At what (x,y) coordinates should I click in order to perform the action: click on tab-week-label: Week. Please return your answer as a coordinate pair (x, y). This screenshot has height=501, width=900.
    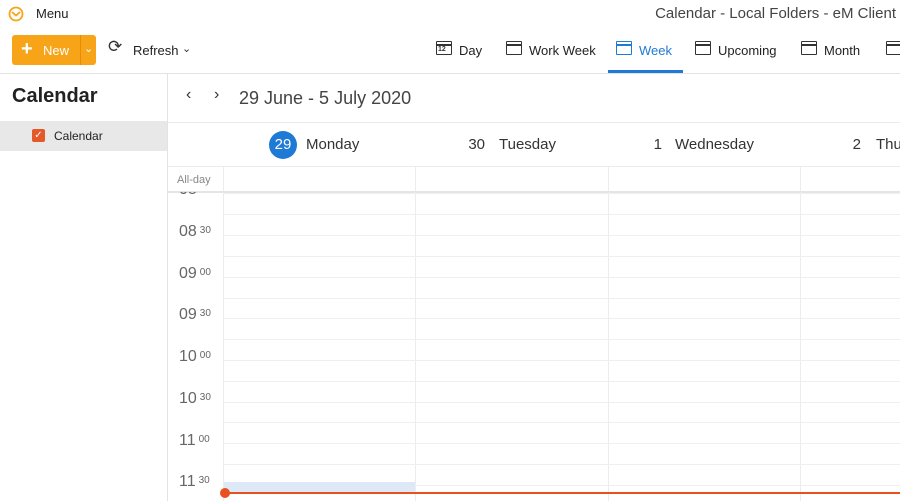
    Looking at the image, I should click on (655, 50).